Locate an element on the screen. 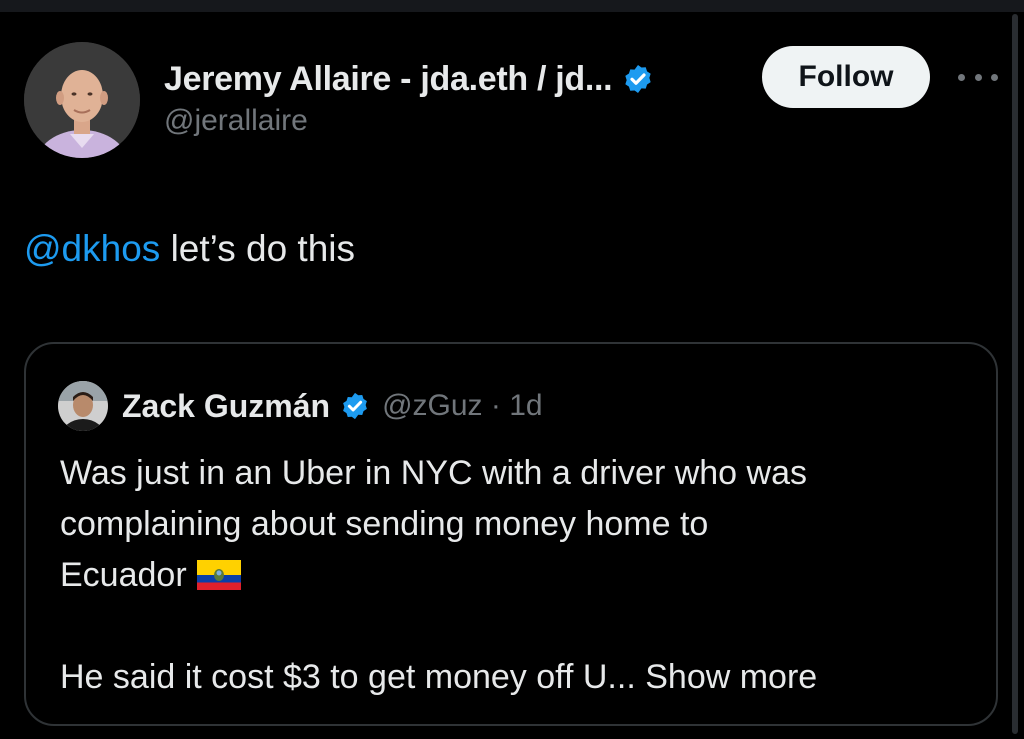 Image resolution: width=1024 pixels, height=739 pixels. show-more-link: Show more is located at coordinates (731, 677).